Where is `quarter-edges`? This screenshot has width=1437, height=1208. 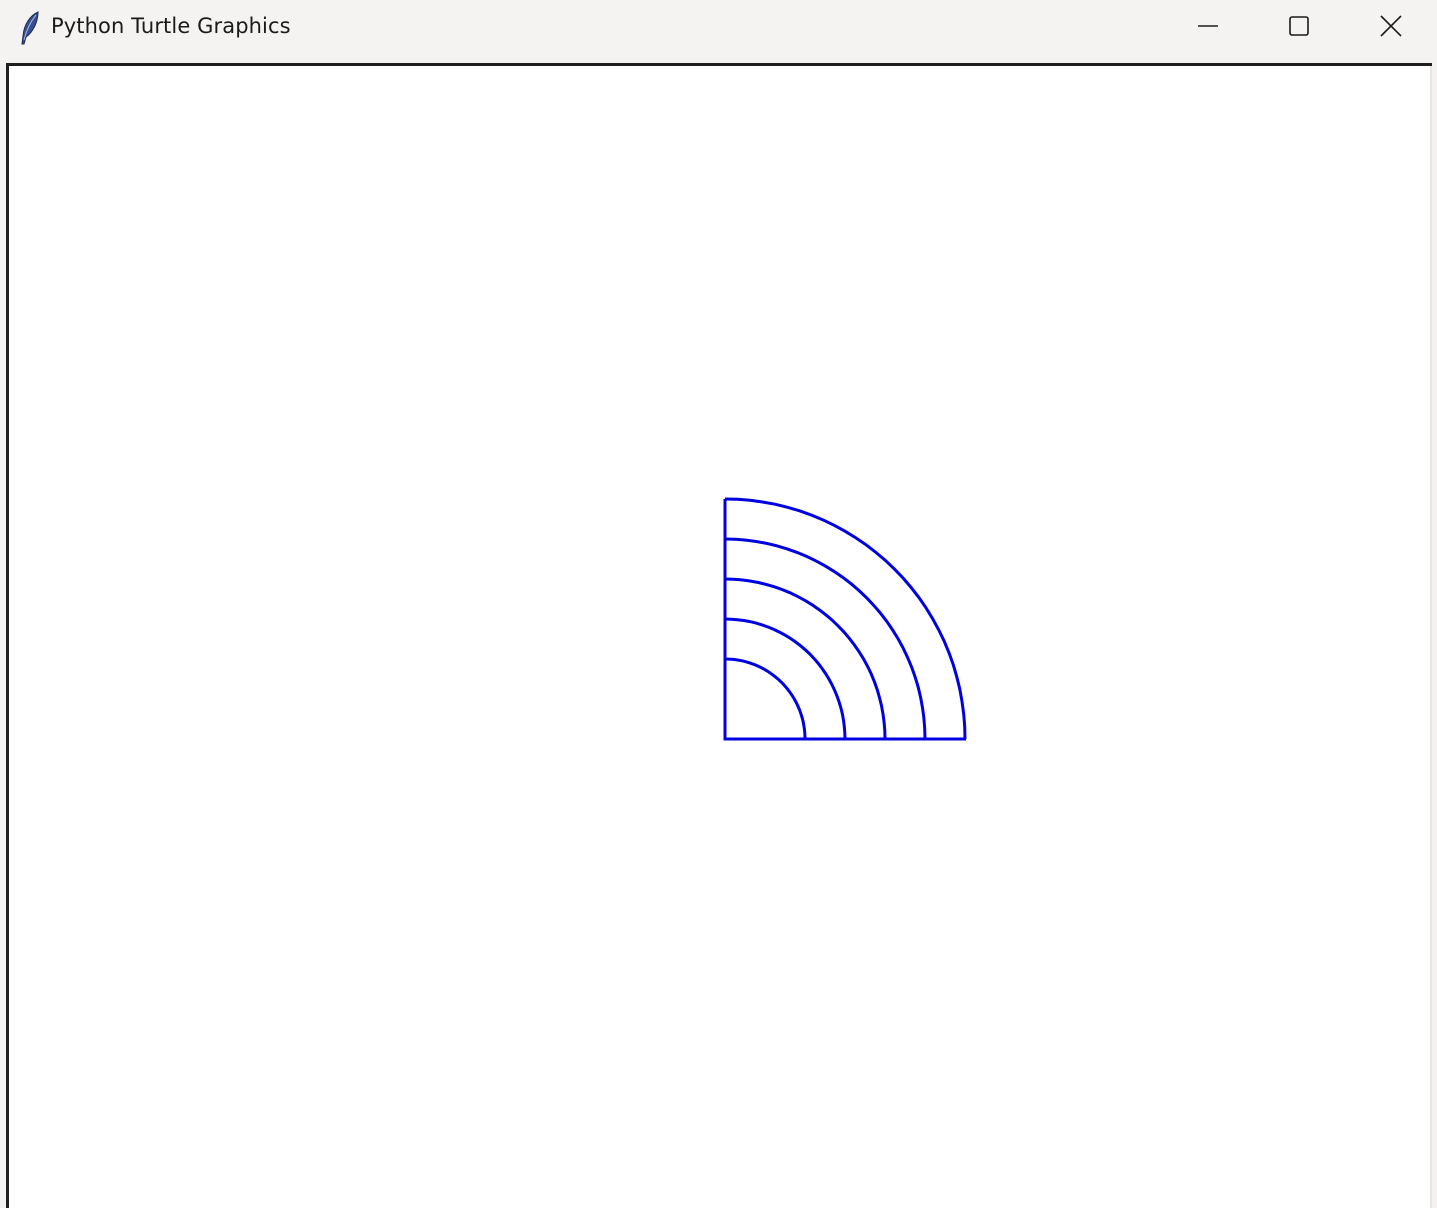
quarter-edges is located at coordinates (844, 620).